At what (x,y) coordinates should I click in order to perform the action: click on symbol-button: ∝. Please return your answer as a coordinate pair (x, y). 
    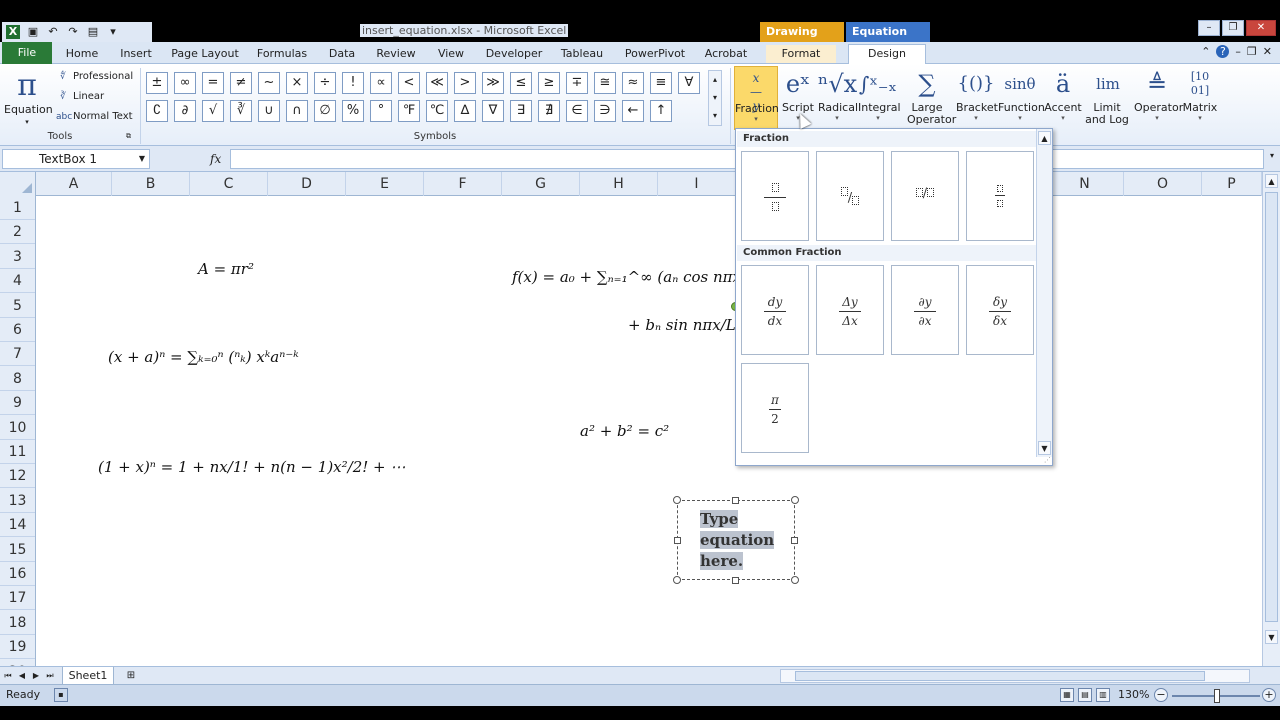
    Looking at the image, I should click on (381, 83).